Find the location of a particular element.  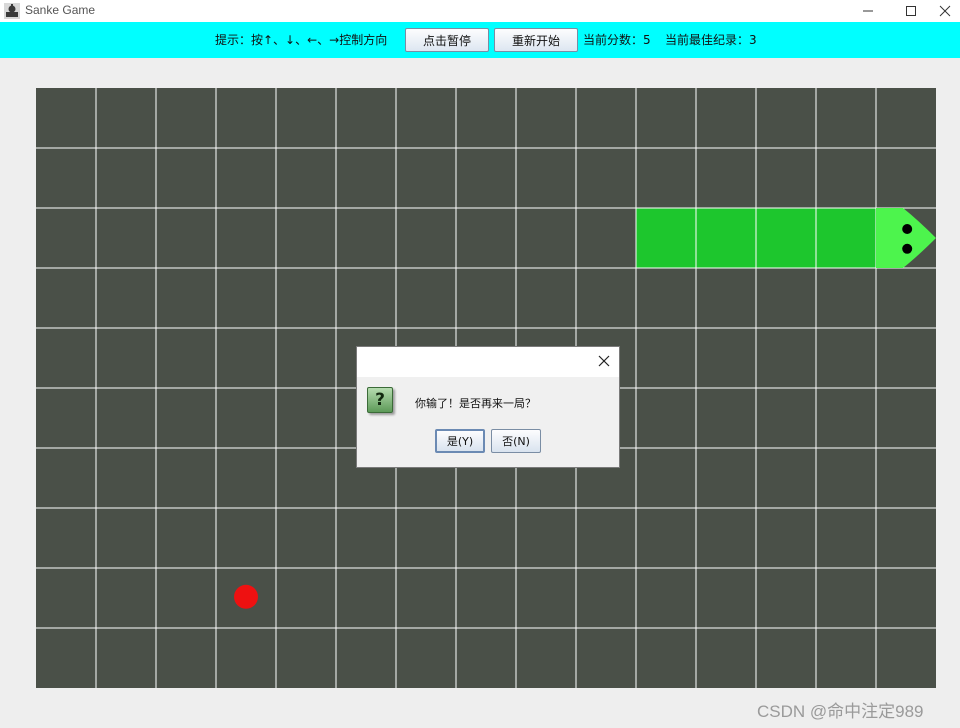

snake-eye-top is located at coordinates (907, 229).